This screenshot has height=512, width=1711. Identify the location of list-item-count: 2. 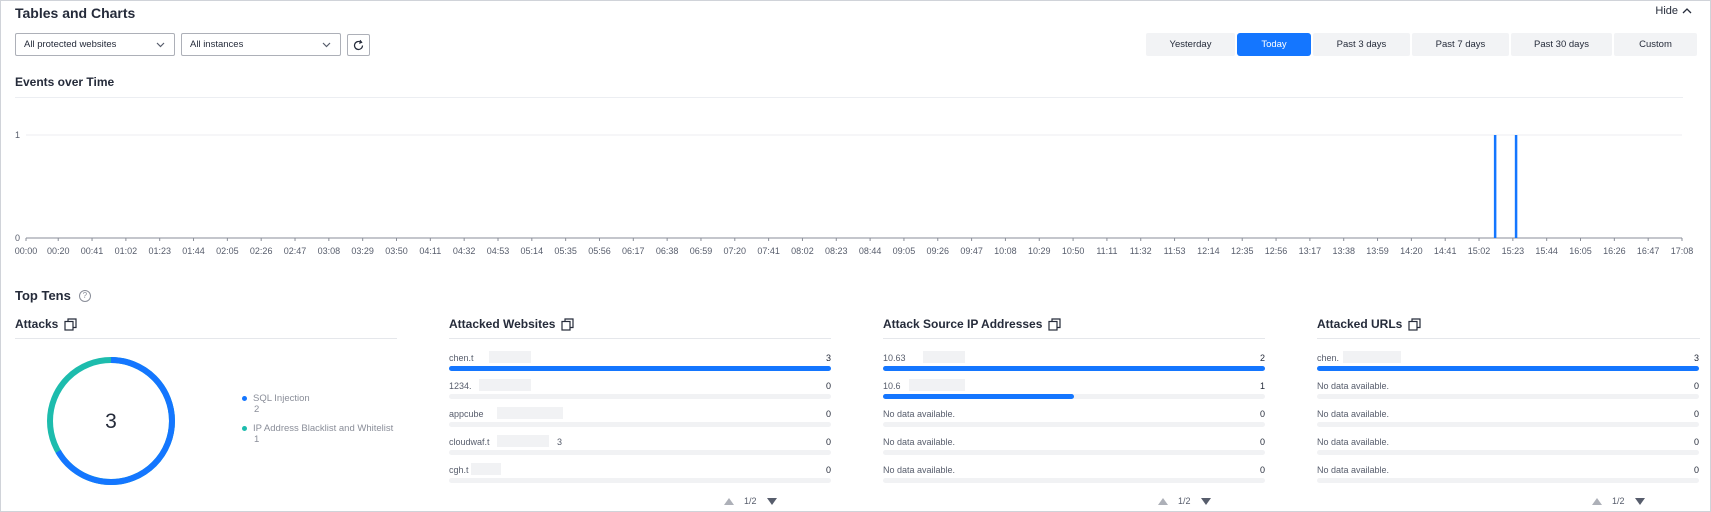
(1262, 358).